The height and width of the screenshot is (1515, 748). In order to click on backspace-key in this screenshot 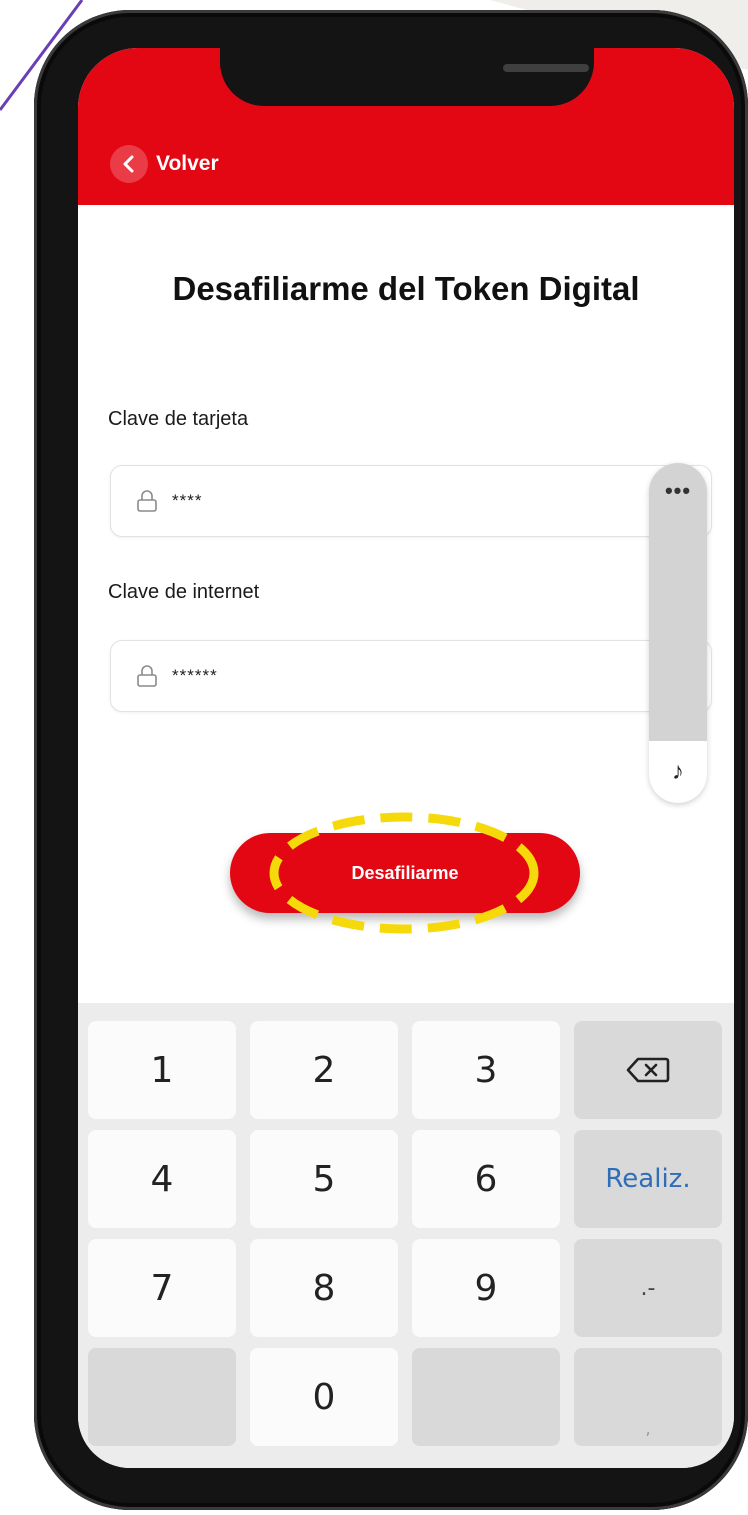, I will do `click(648, 1070)`.